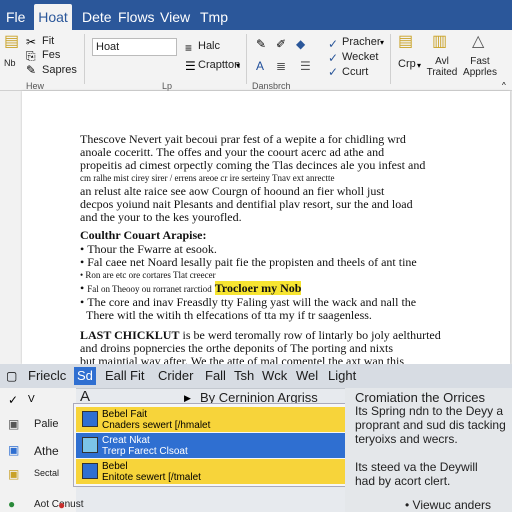  What do you see at coordinates (15, 17) in the screenshot?
I see `tab-file: Fle` at bounding box center [15, 17].